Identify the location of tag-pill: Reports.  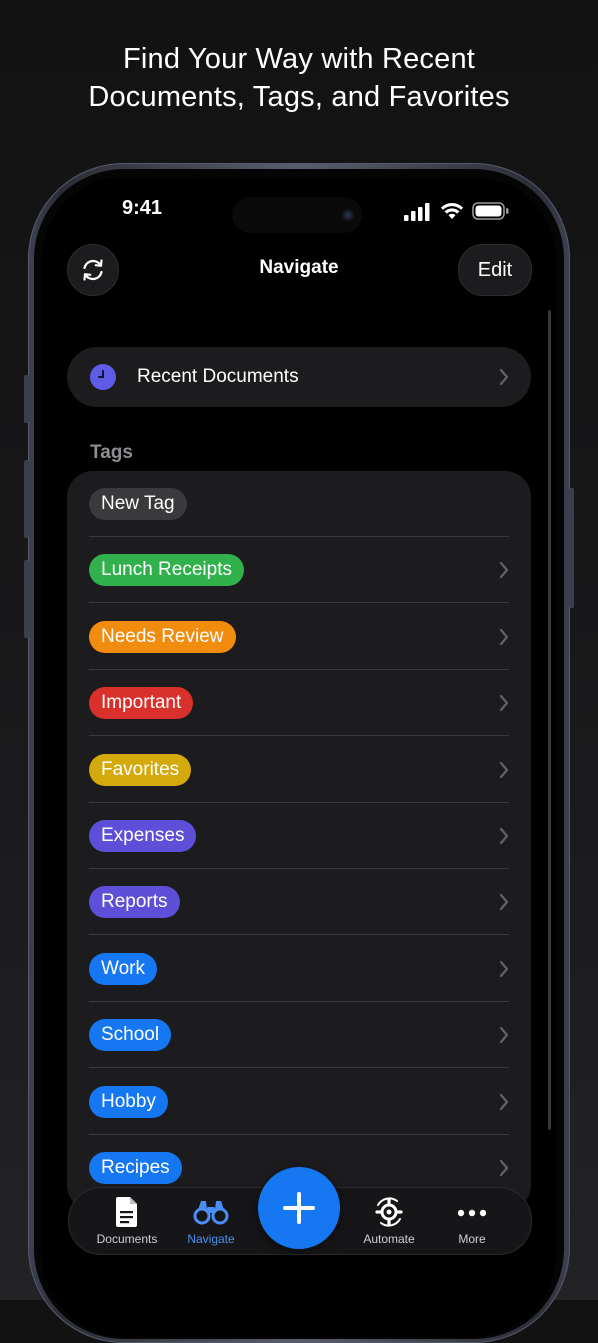
(134, 902).